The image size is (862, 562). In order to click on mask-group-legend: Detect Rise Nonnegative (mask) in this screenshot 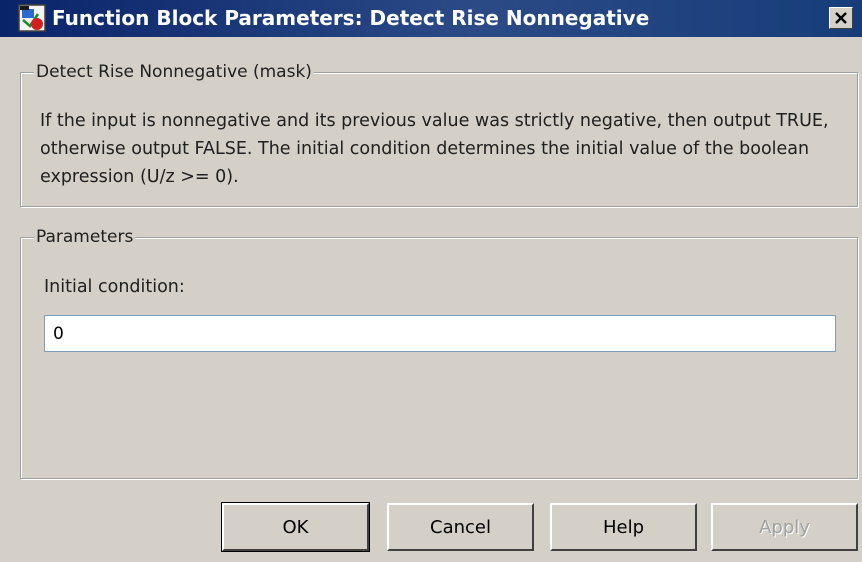, I will do `click(174, 72)`.